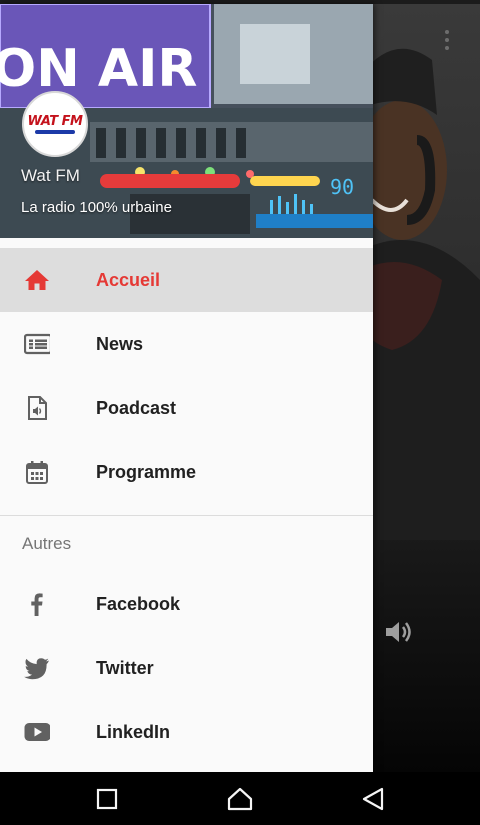  Describe the element at coordinates (133, 731) in the screenshot. I see `menu-item-label: LinkedIn` at that location.